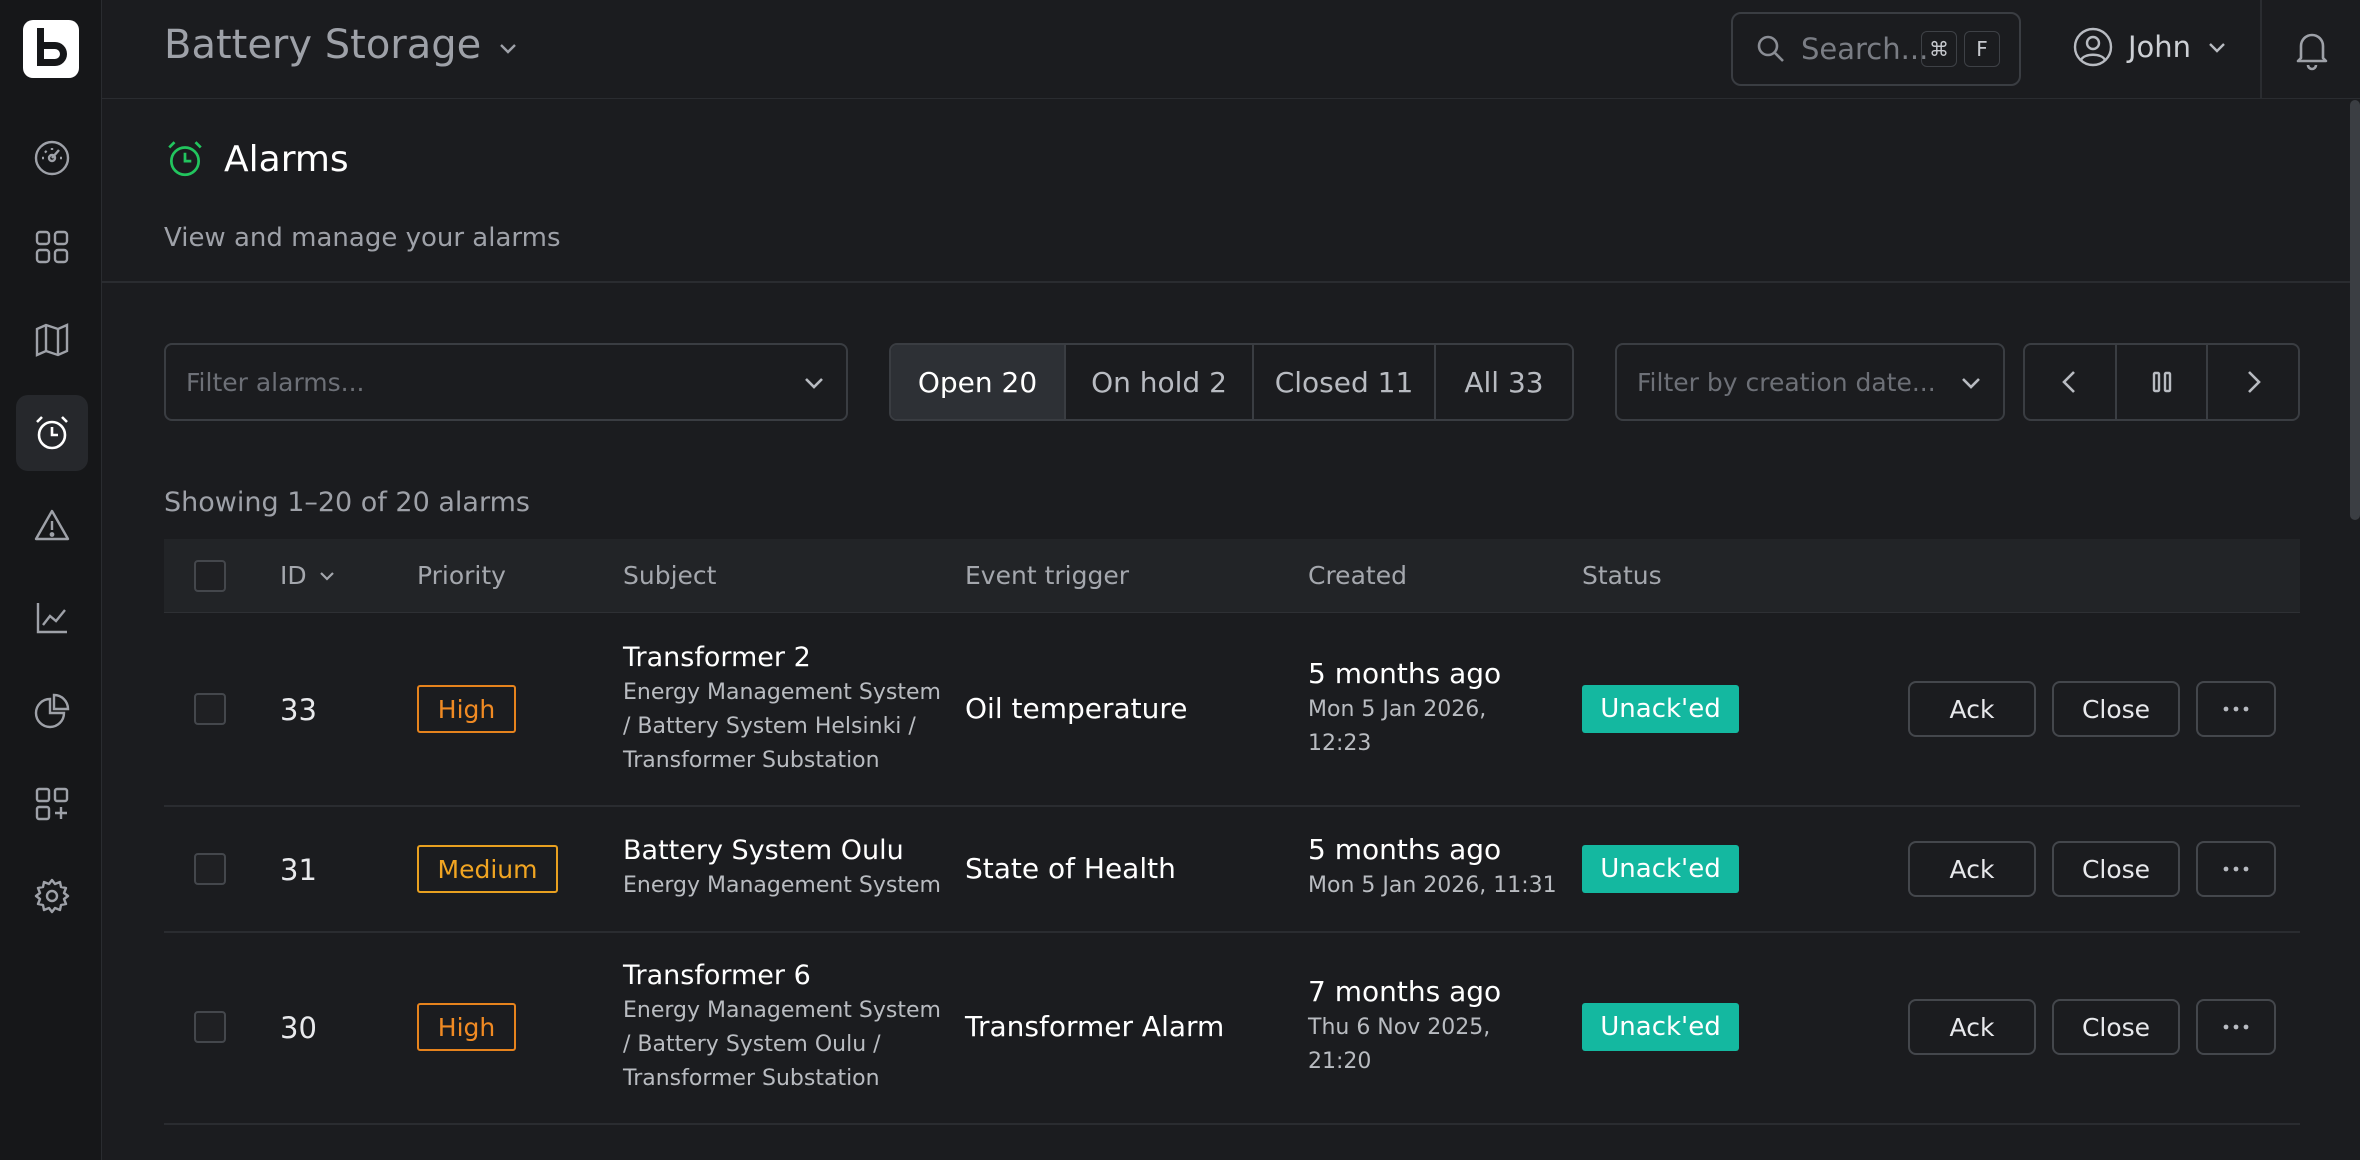 The width and height of the screenshot is (2360, 1160). Describe the element at coordinates (1405, 991) in the screenshot. I see `created-relative: 7 months ago` at that location.